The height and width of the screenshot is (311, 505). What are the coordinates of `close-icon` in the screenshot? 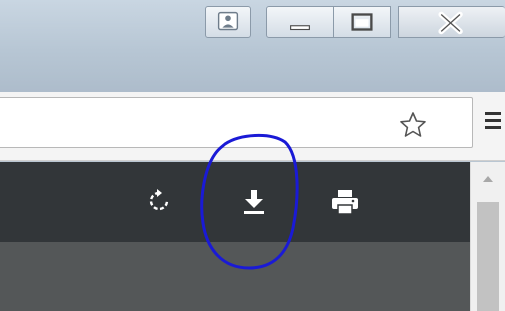 It's located at (450, 23).